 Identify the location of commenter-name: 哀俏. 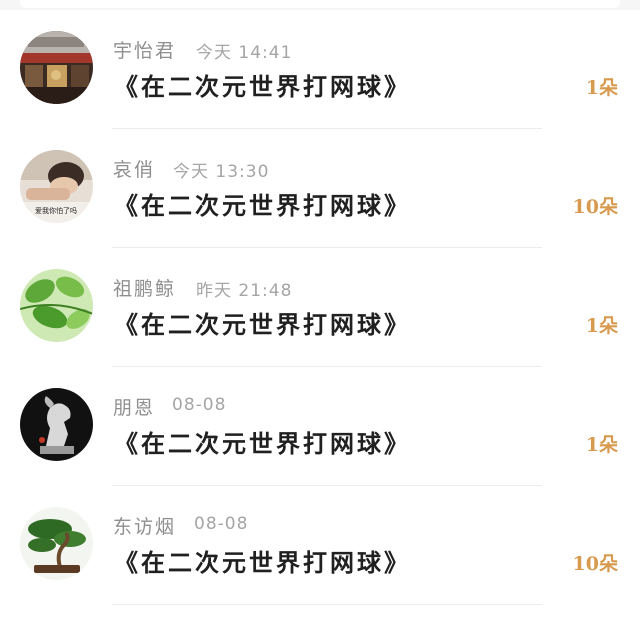
(134, 168).